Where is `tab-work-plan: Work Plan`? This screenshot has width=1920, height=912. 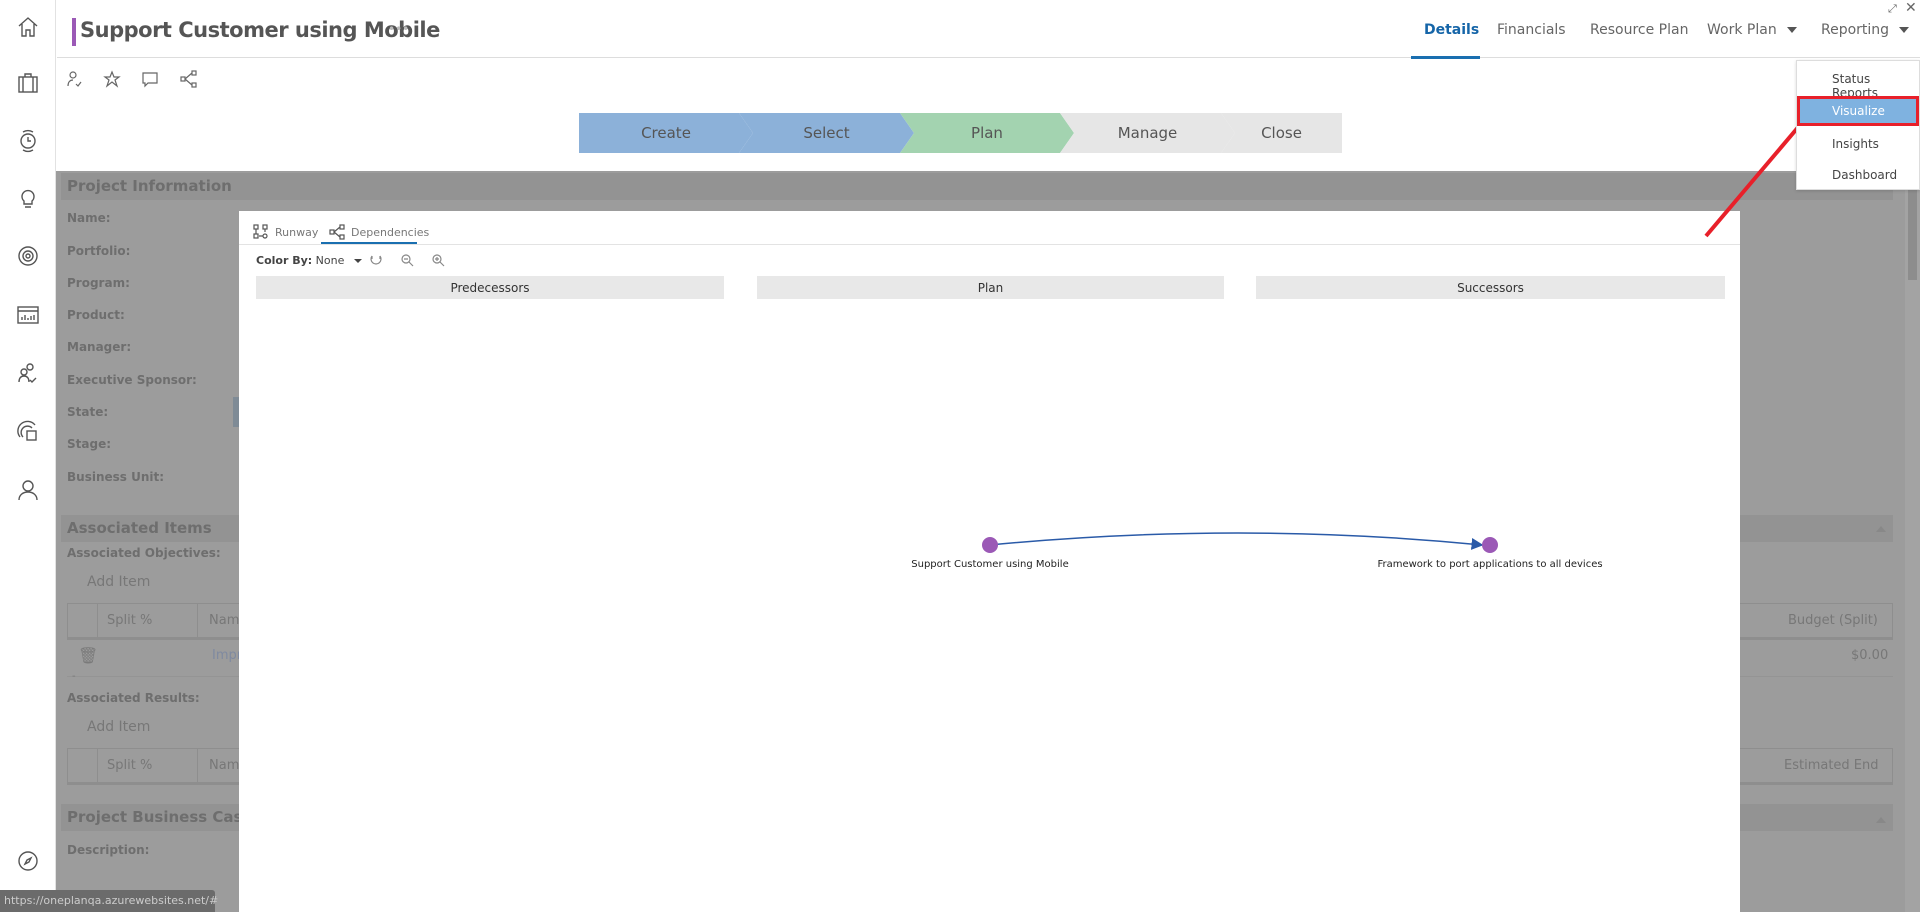
tab-work-plan: Work Plan is located at coordinates (1752, 30).